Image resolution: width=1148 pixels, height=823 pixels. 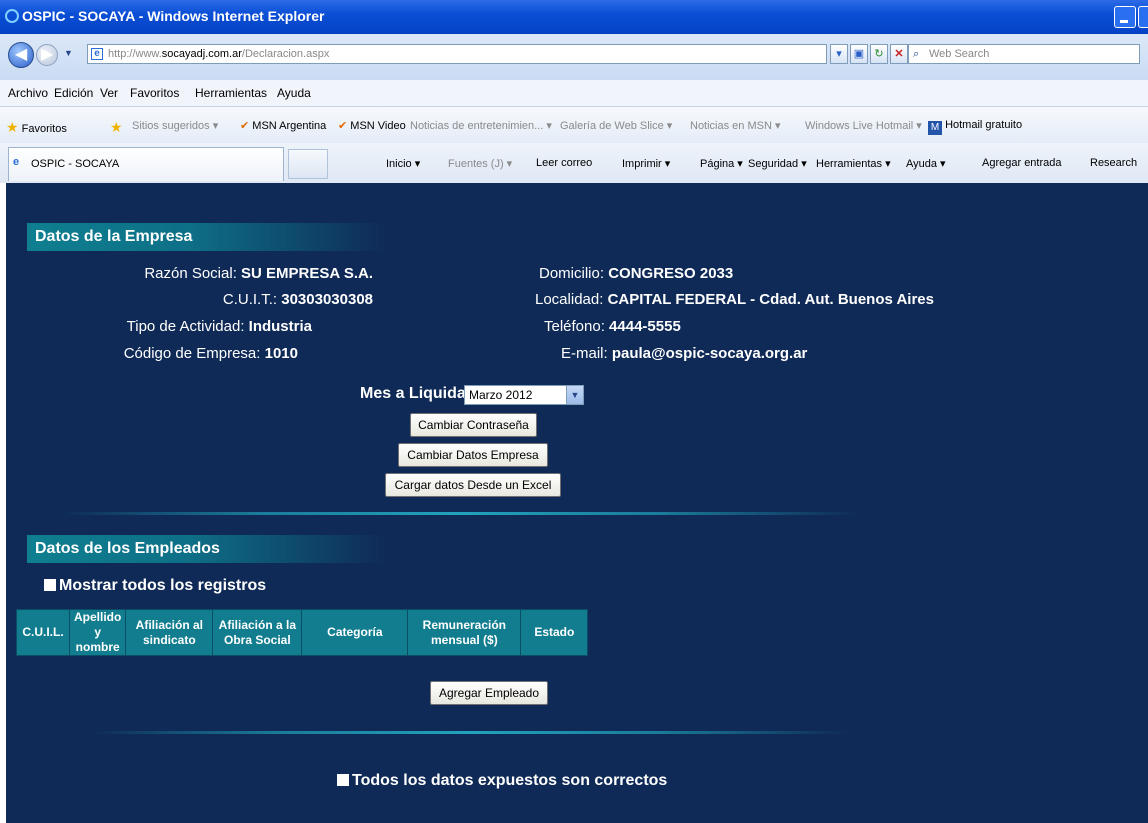 I want to click on cmd-fuentes: Fuentes (J) ▾, so click(x=480, y=163).